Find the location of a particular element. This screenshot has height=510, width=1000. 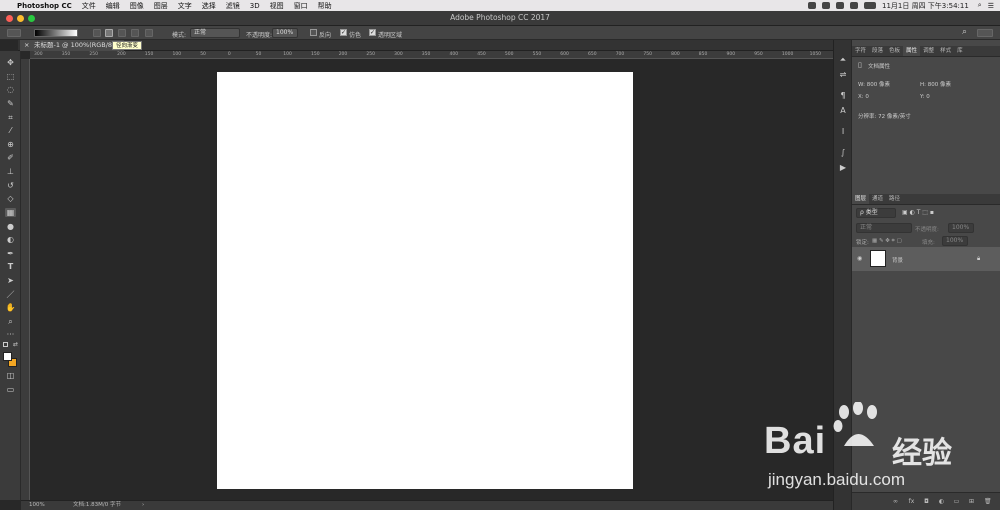

screen-mode-icon: ▭ is located at coordinates (10, 389).